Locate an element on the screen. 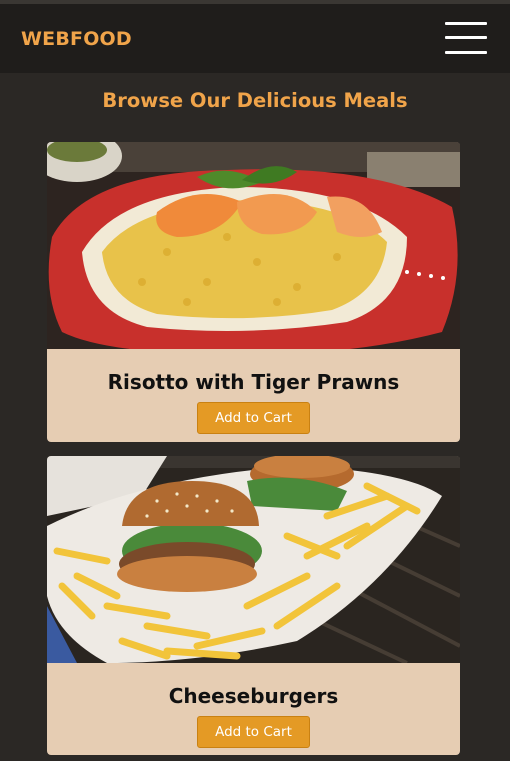 Image resolution: width=510 pixels, height=761 pixels. menu-bar-bottom is located at coordinates (466, 52).